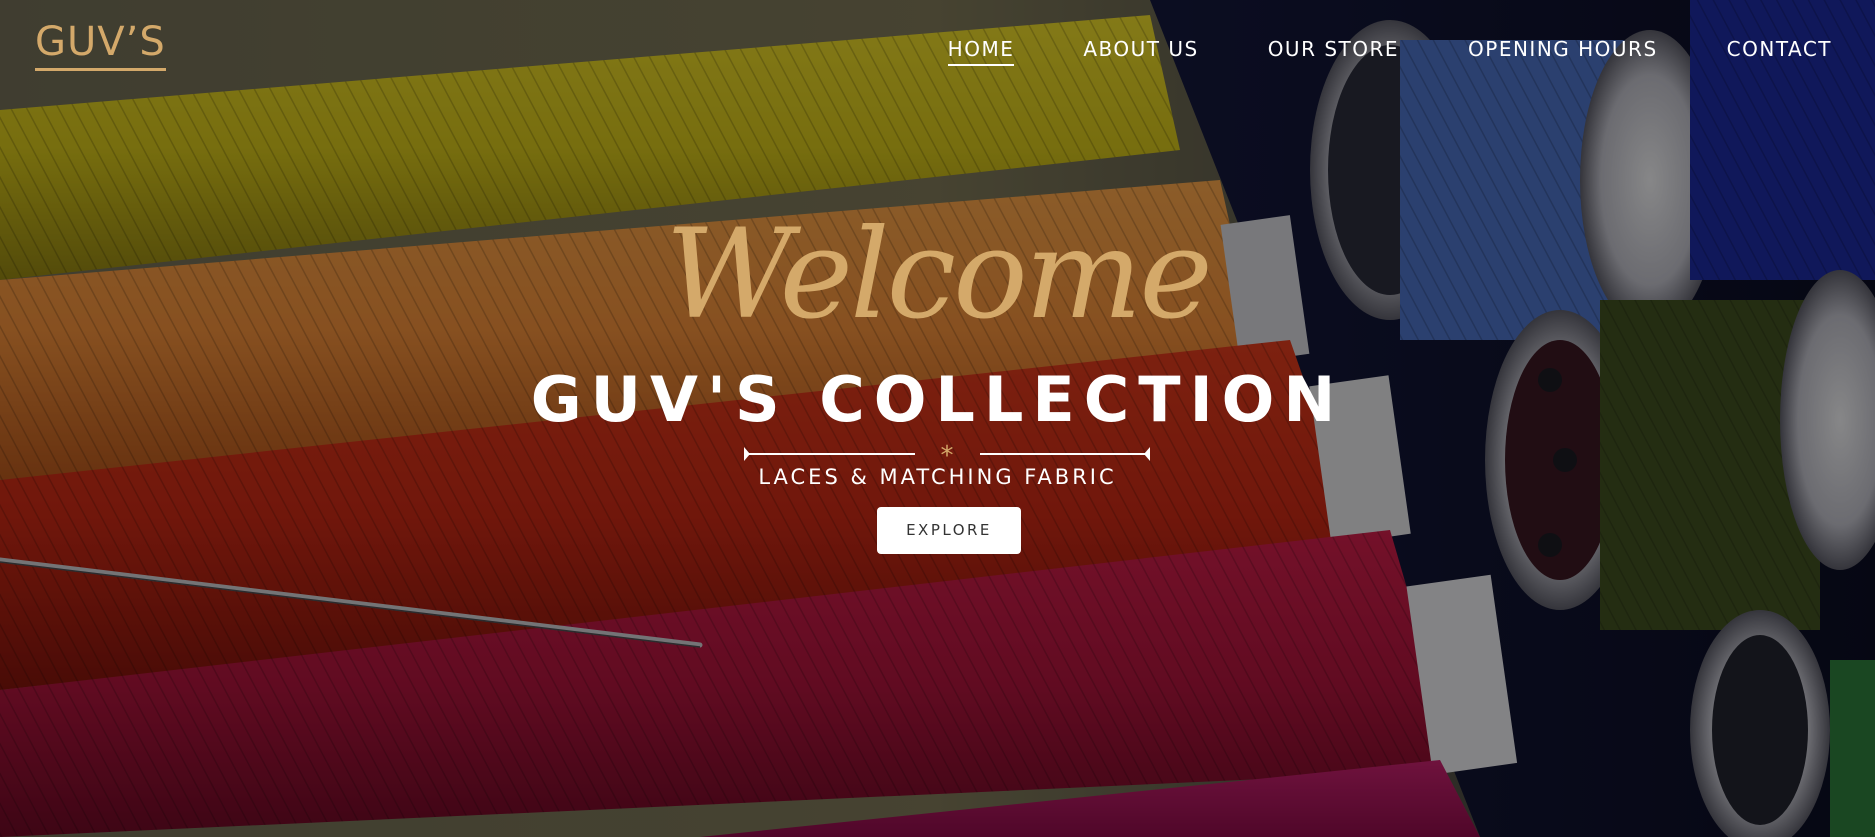 This screenshot has height=837, width=1875. What do you see at coordinates (1779, 51) in the screenshot?
I see `nav-item-contact: CONTACT` at bounding box center [1779, 51].